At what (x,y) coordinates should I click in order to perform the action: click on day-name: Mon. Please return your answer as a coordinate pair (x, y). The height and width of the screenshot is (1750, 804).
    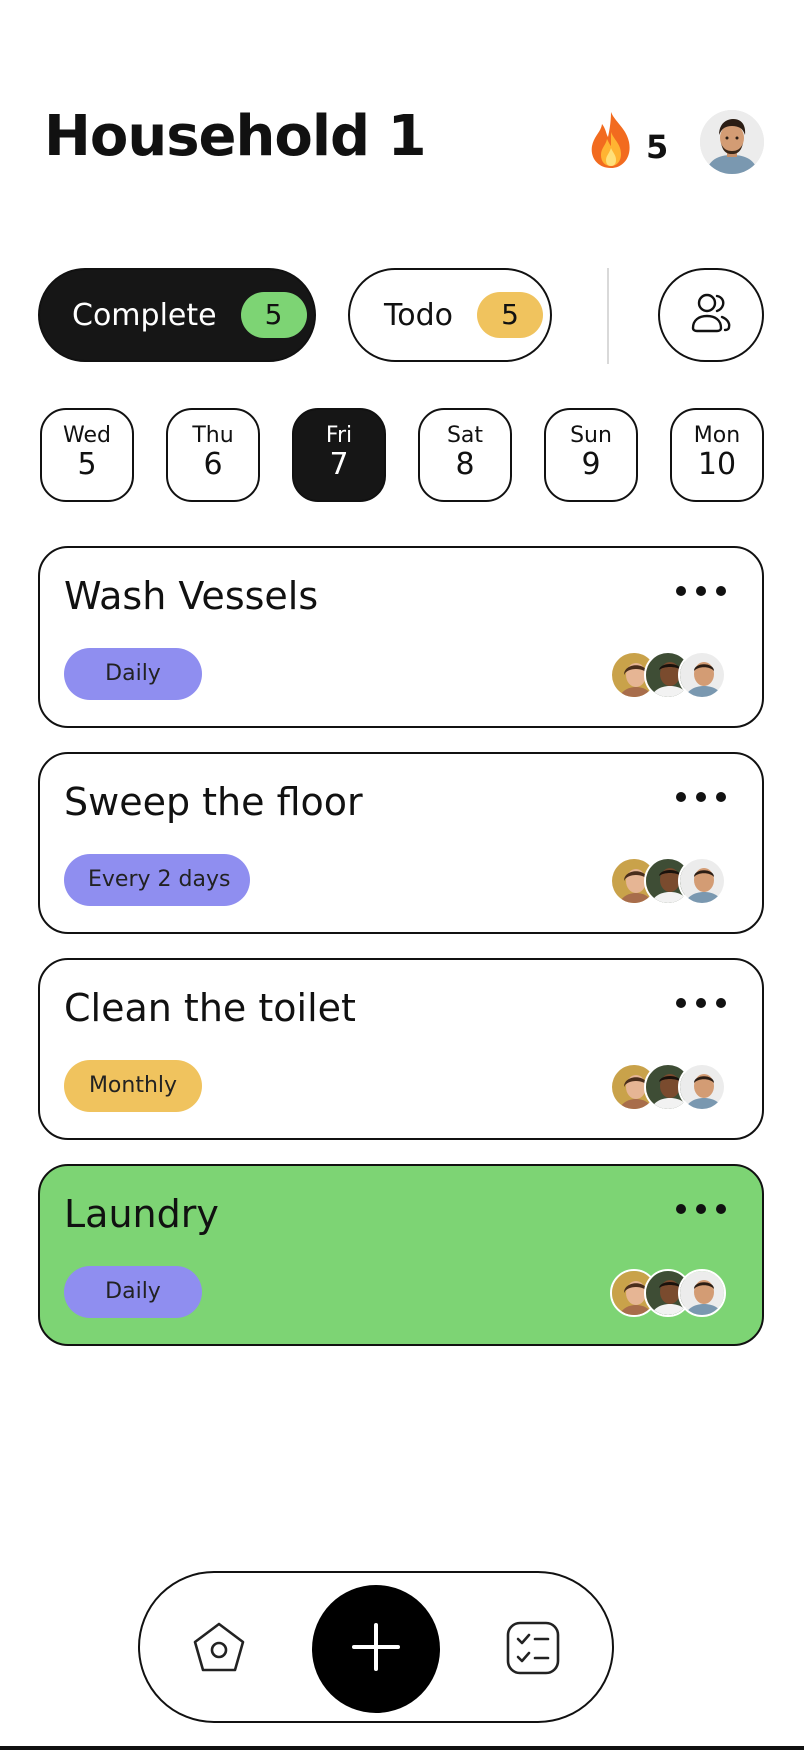
    Looking at the image, I should click on (717, 435).